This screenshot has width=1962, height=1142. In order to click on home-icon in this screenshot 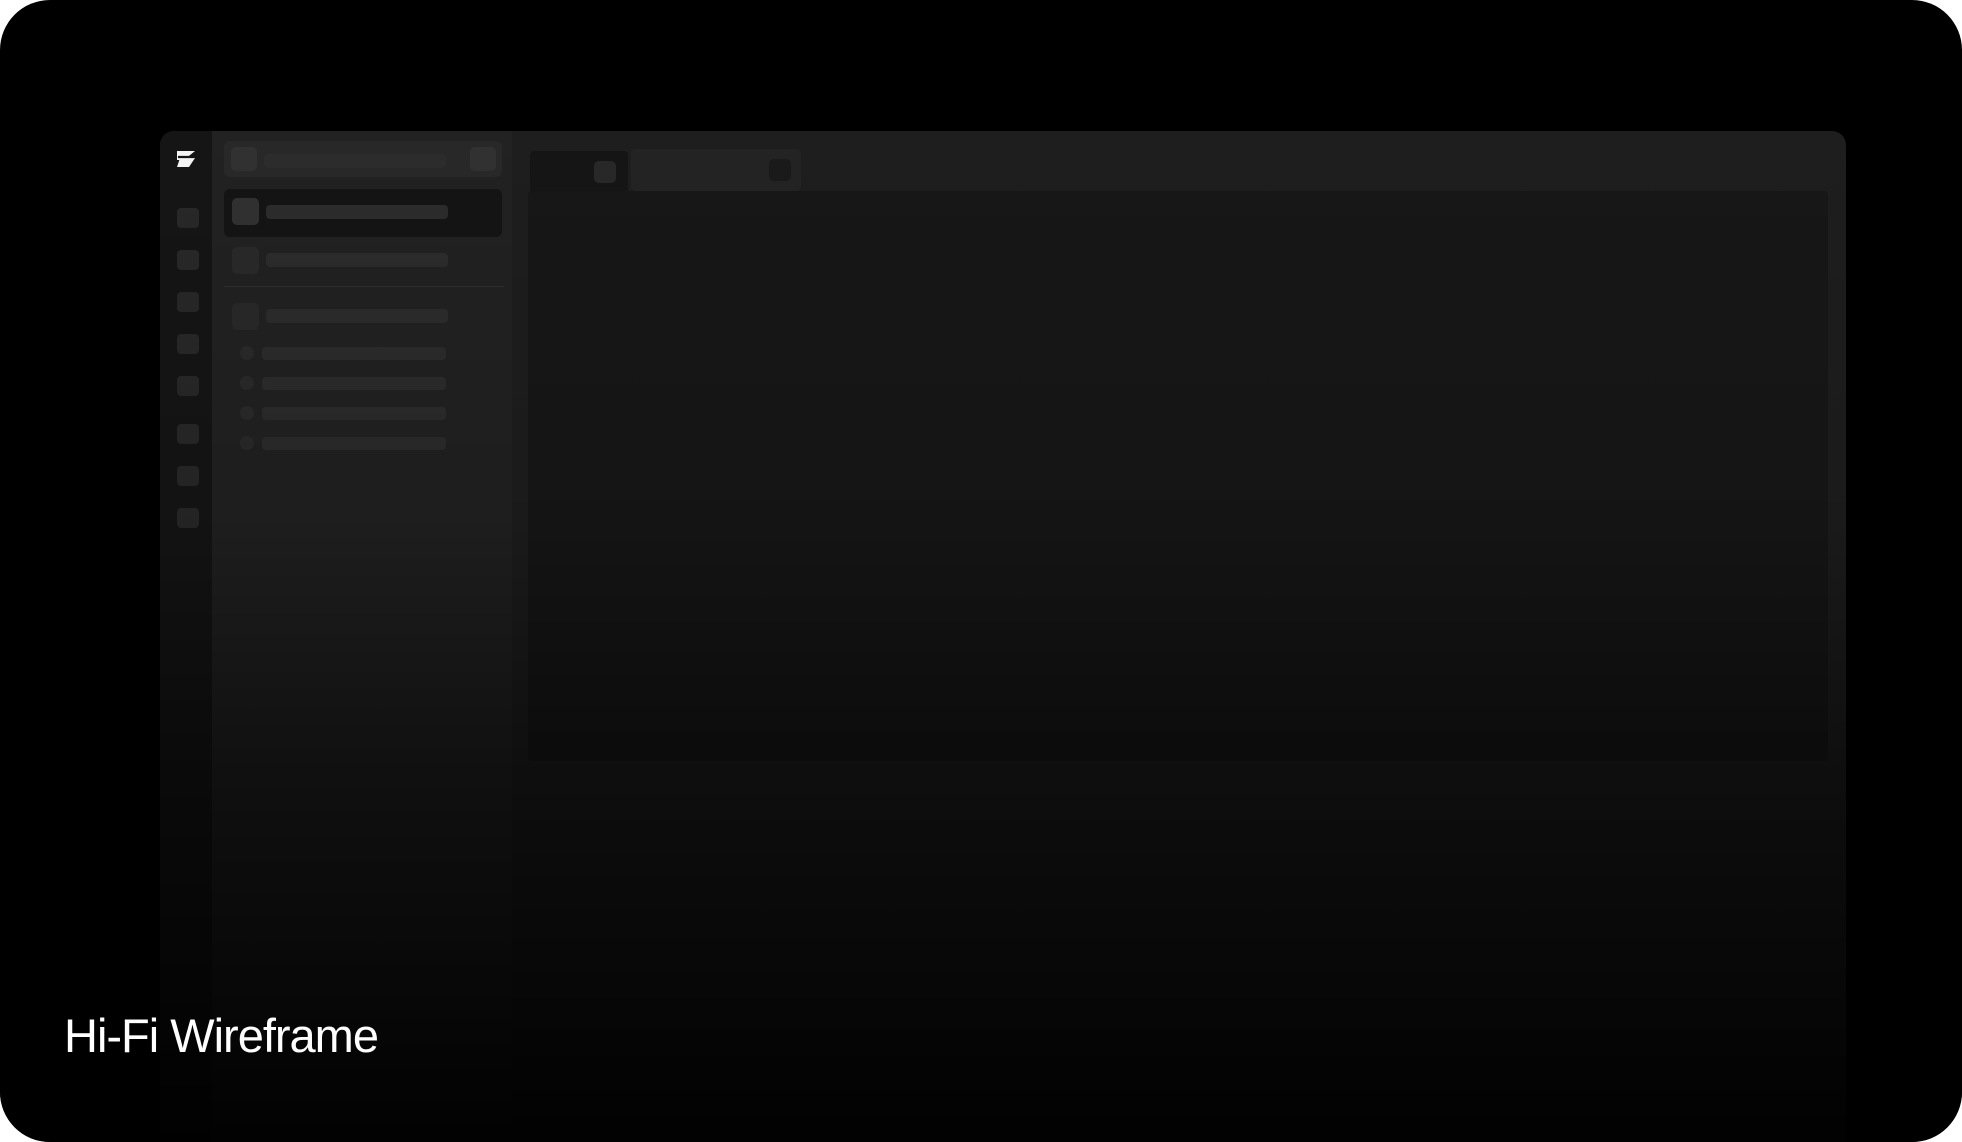, I will do `click(605, 172)`.